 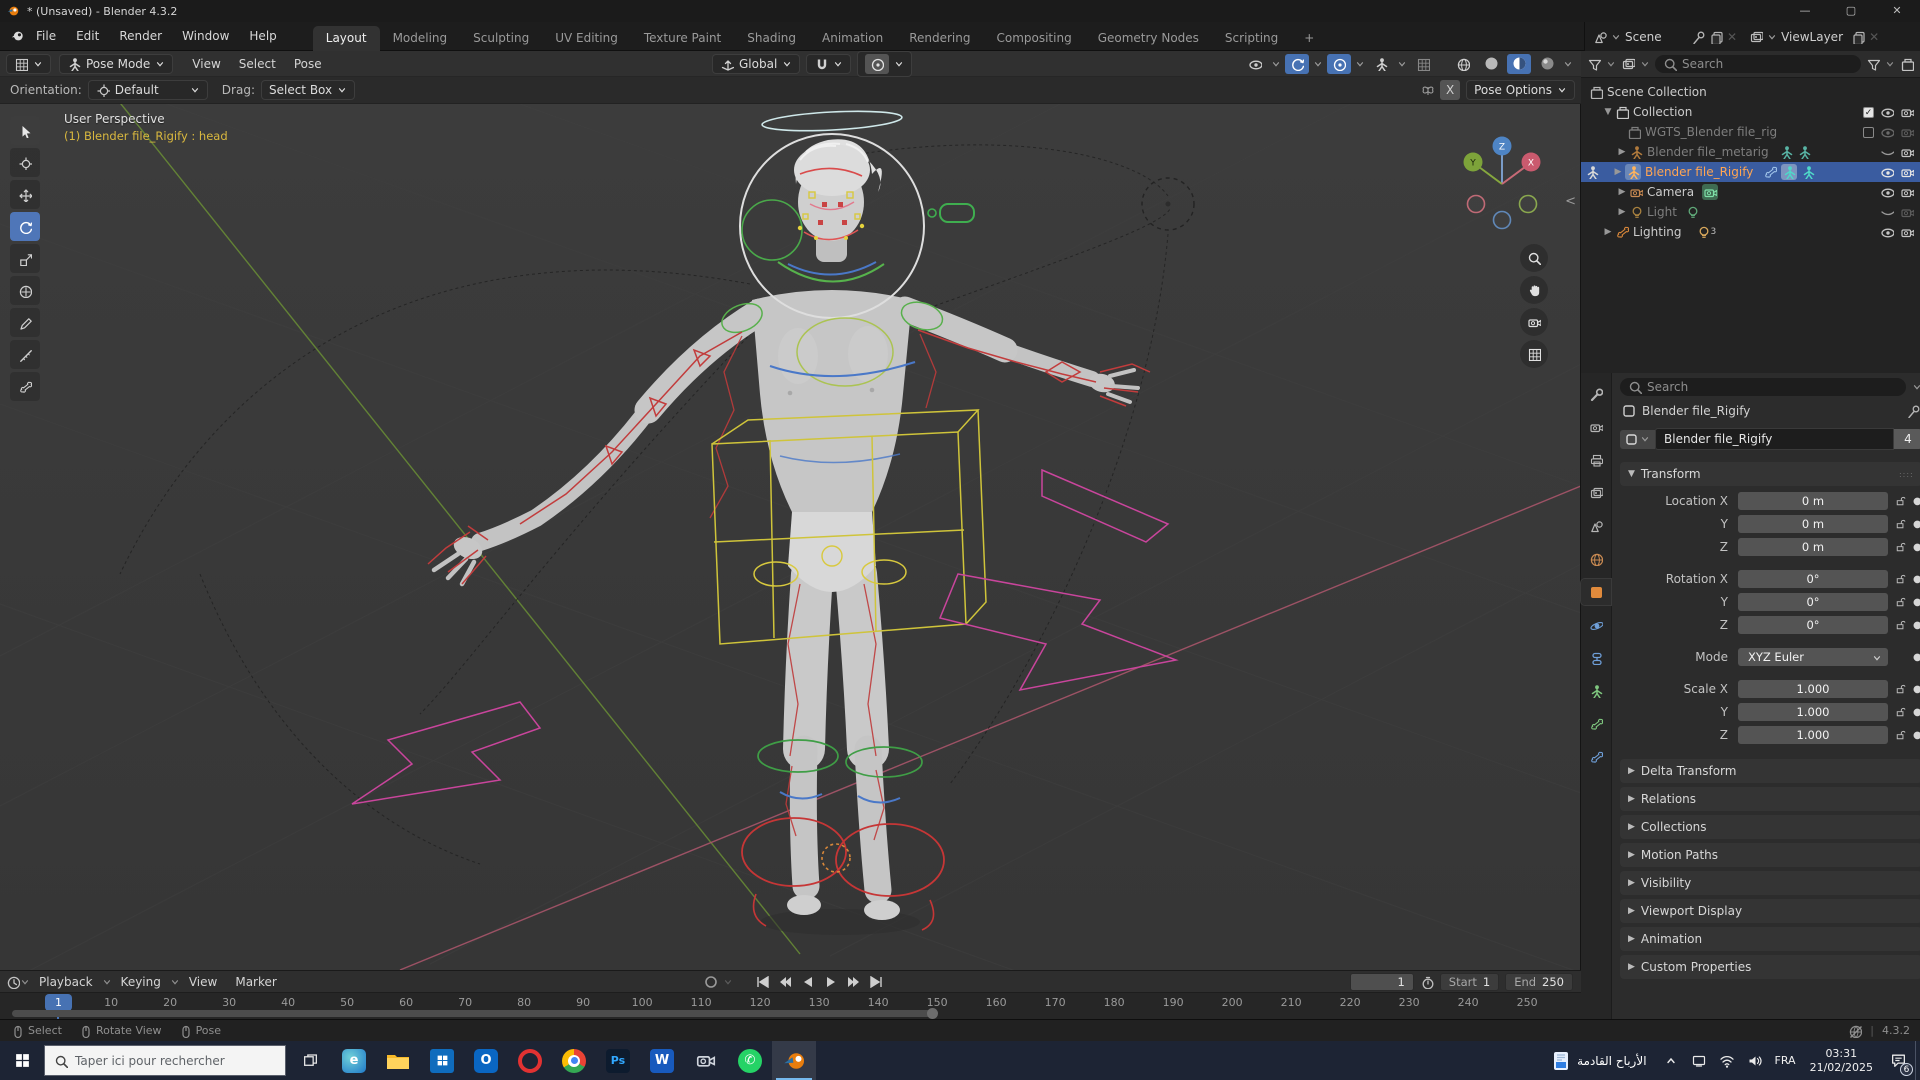 I want to click on task-view-button, so click(x=310, y=1060).